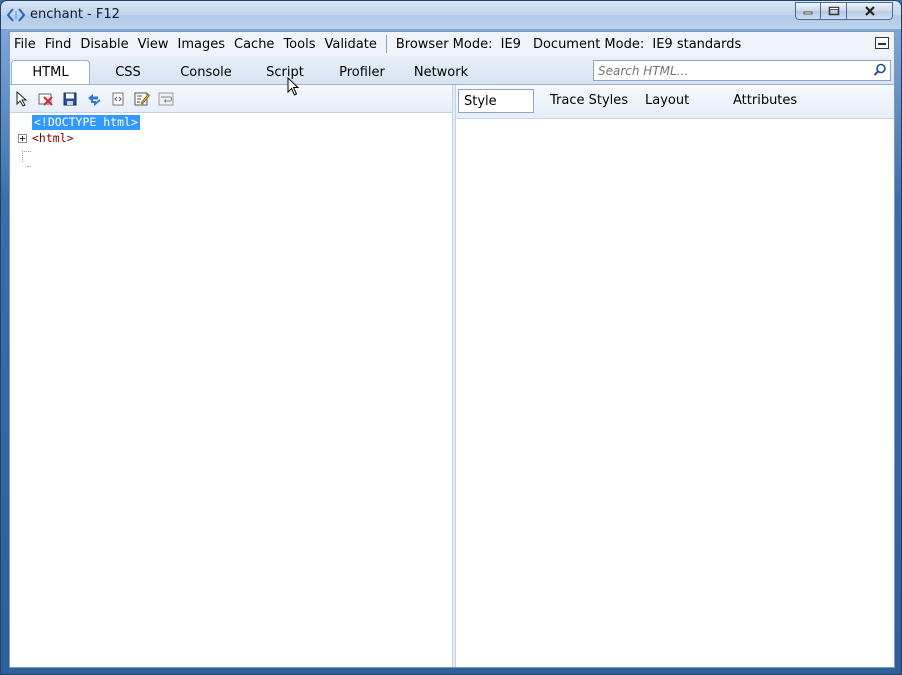 The height and width of the screenshot is (675, 902). I want to click on tab-layout: Layout, so click(667, 100).